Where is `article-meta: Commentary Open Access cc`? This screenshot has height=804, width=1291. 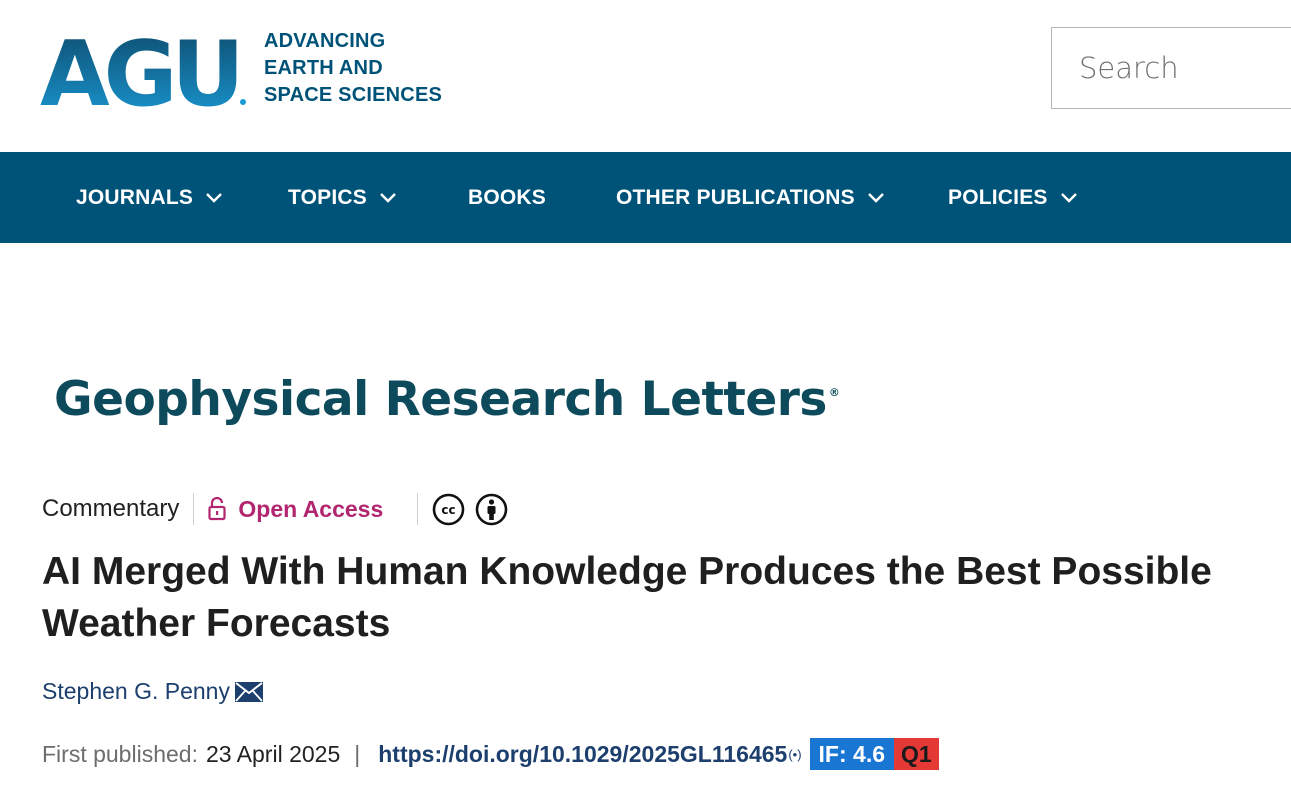 article-meta: Commentary Open Access cc is located at coordinates (275, 509).